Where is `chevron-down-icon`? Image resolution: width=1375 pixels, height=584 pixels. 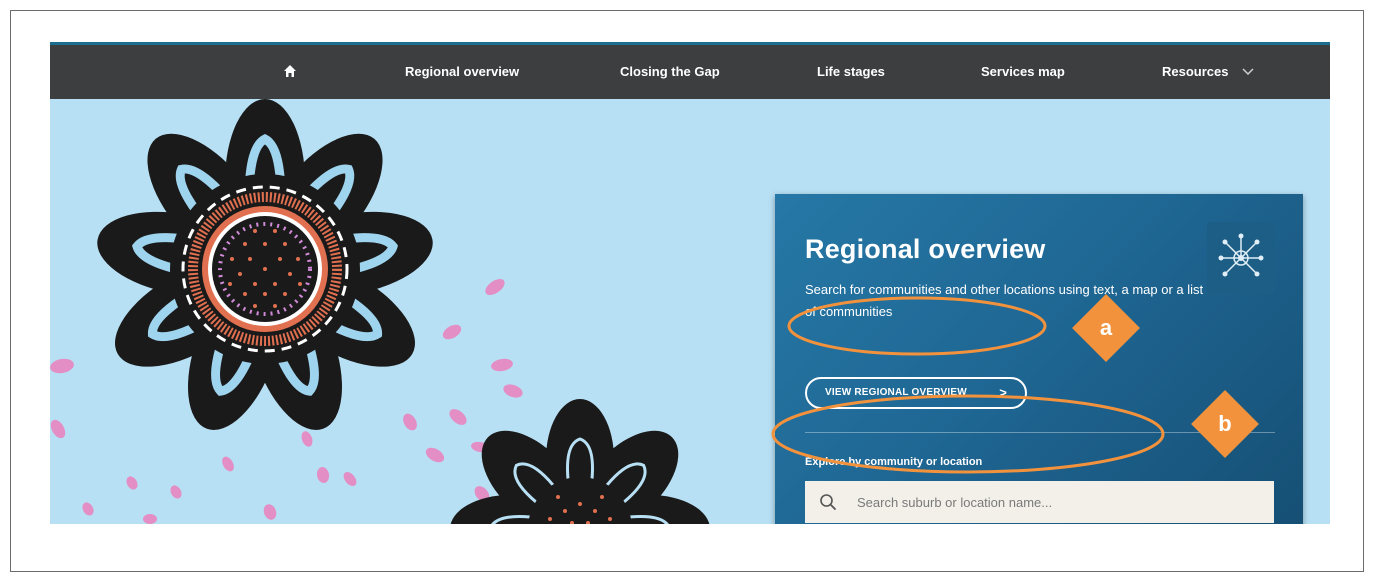 chevron-down-icon is located at coordinates (1248, 72).